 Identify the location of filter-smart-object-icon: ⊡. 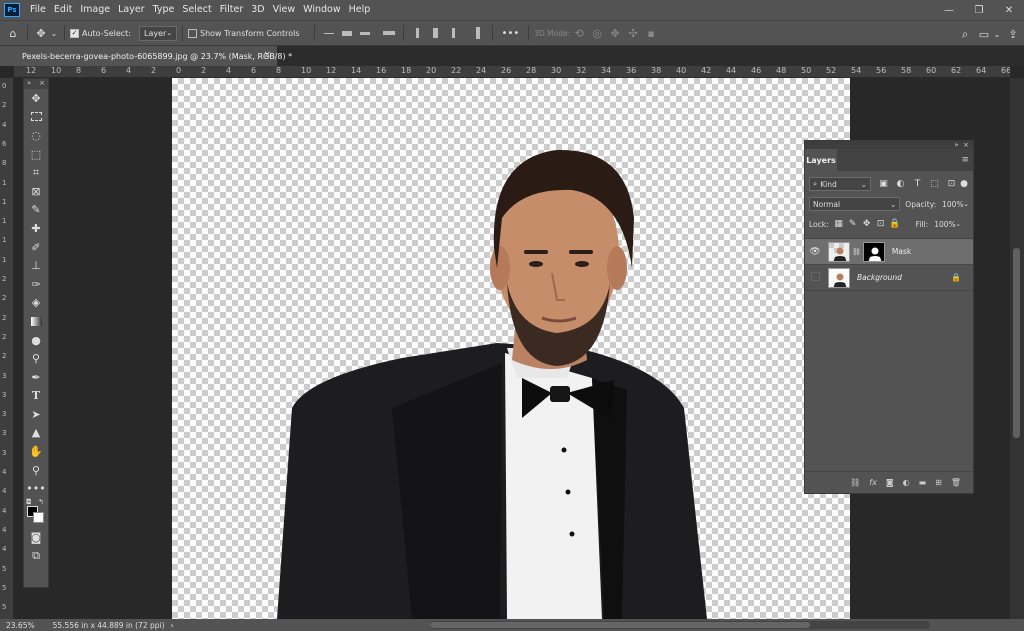
(951, 184).